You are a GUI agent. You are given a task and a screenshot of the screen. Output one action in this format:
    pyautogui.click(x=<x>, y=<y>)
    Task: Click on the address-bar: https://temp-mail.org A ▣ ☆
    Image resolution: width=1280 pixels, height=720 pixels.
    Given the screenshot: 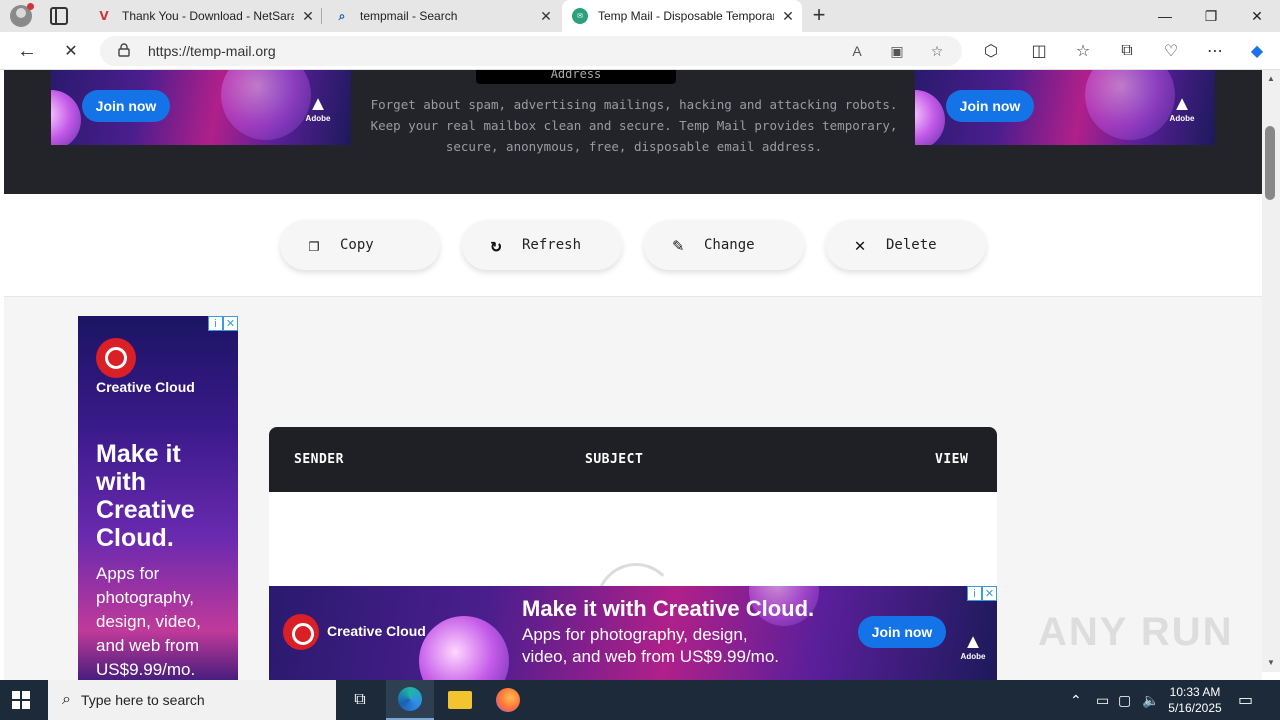 What is the action you would take?
    pyautogui.click(x=531, y=51)
    